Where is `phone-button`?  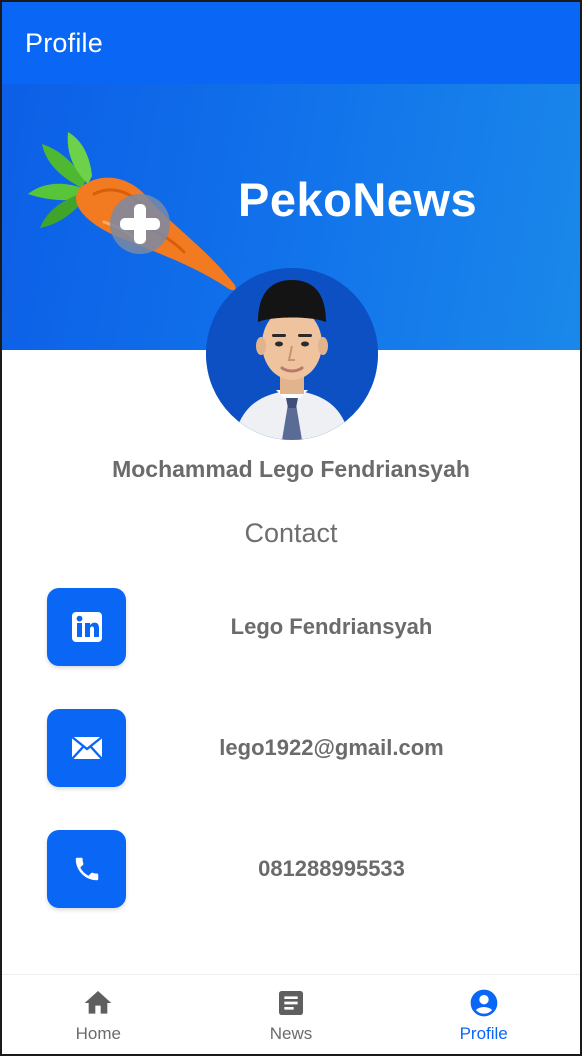
phone-button is located at coordinates (86, 869).